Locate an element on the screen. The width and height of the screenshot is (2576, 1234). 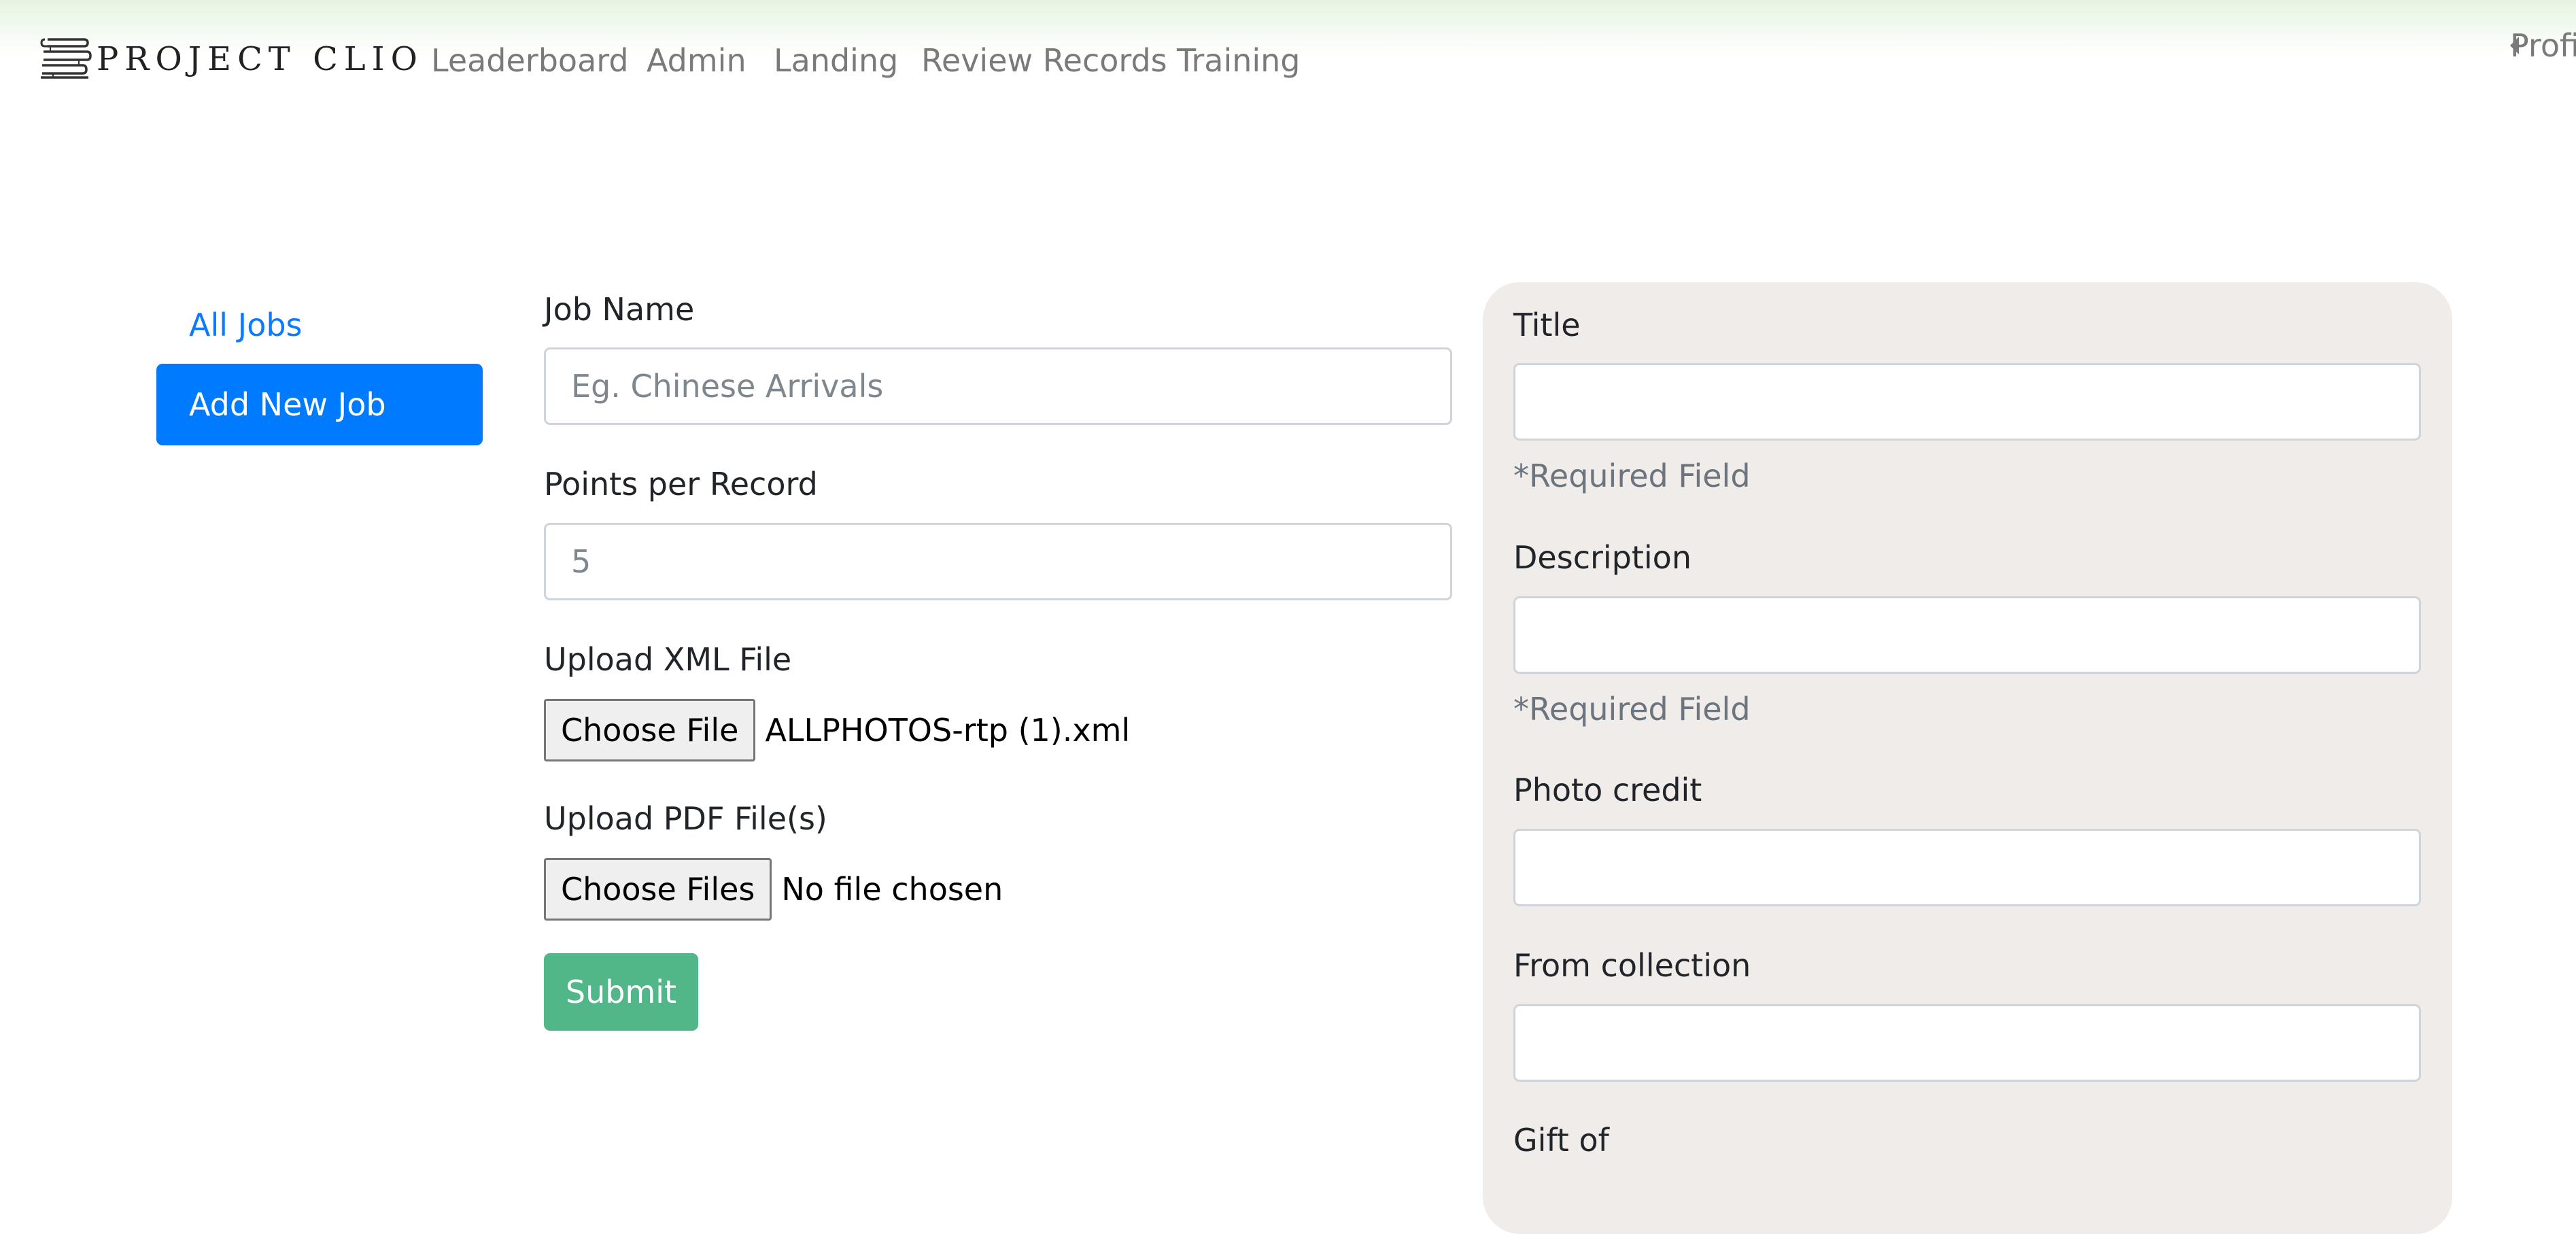
xml-upload-label: Upload XML File is located at coordinates (668, 659).